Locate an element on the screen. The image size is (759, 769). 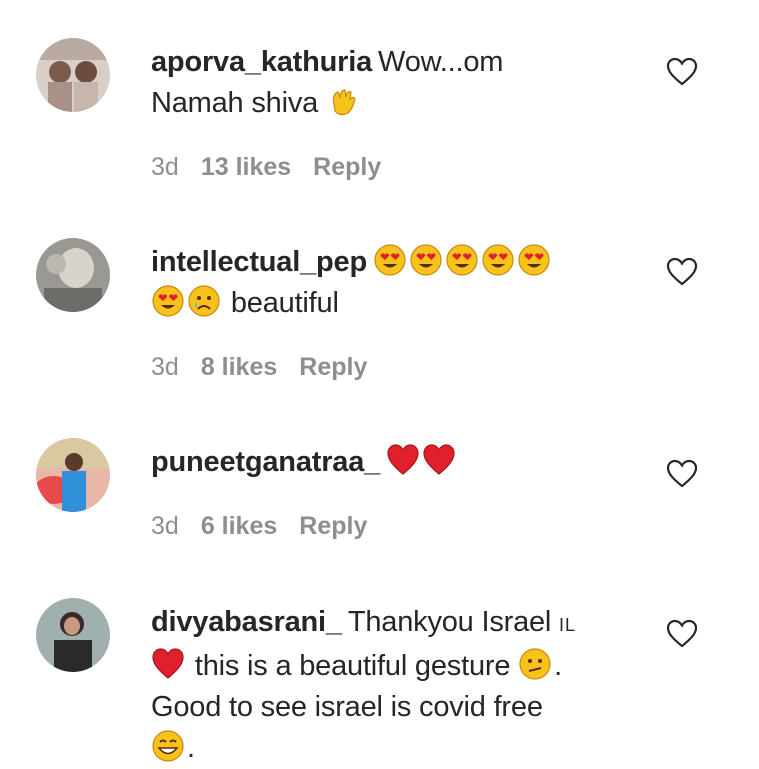
sad-tear-emoji is located at coordinates (204, 301).